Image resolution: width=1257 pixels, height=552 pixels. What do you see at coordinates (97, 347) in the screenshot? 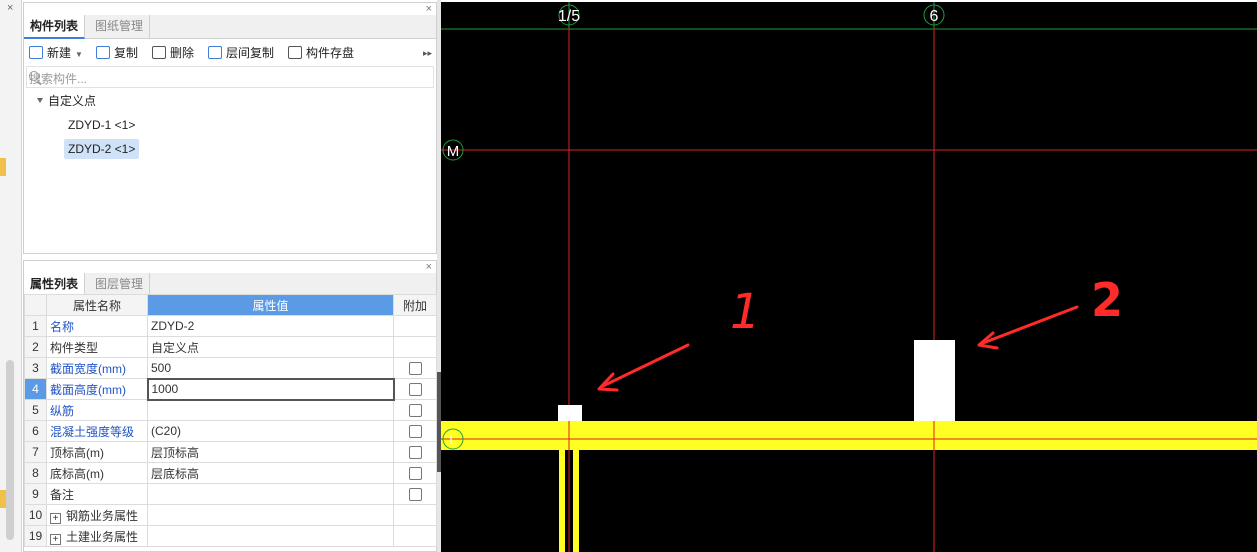
I see `row-name: 构件类型` at bounding box center [97, 347].